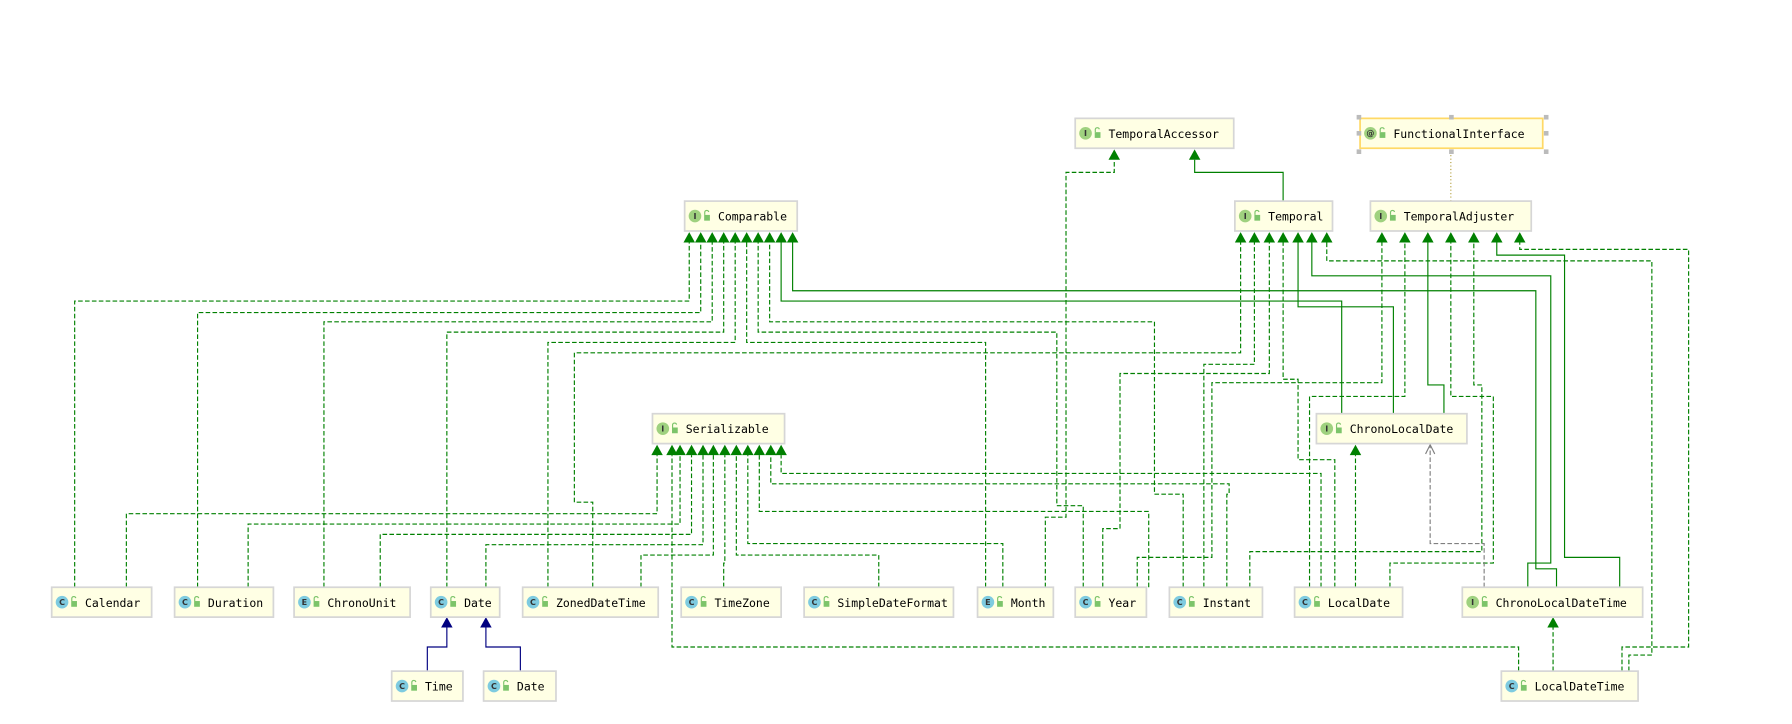 This screenshot has height=724, width=1792. I want to click on node-label: TemporalAdjuster, so click(1459, 217).